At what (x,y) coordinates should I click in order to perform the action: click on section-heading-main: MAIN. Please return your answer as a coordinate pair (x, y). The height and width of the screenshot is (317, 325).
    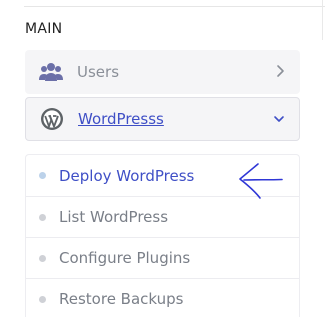
    Looking at the image, I should click on (44, 29).